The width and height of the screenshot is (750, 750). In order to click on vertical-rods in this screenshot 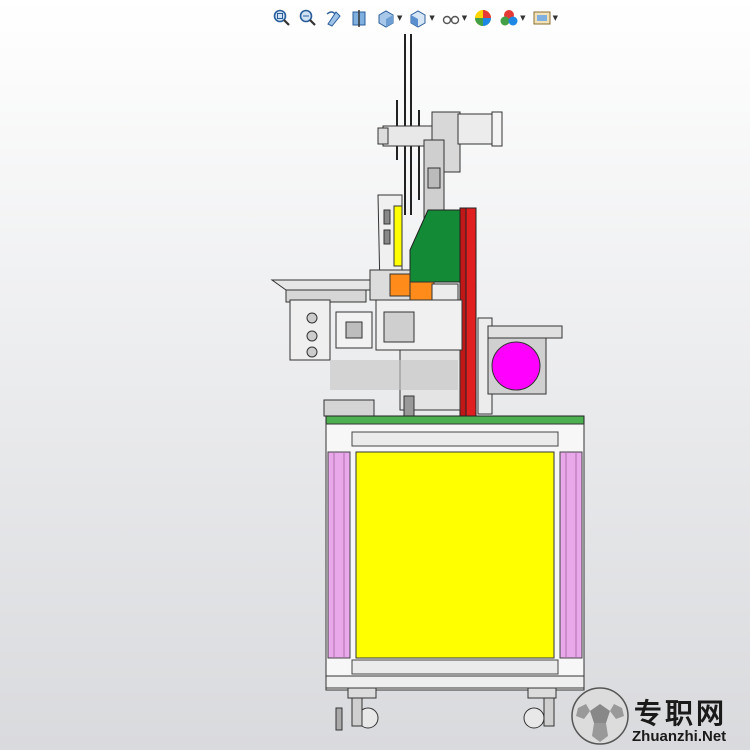, I will do `click(408, 124)`.